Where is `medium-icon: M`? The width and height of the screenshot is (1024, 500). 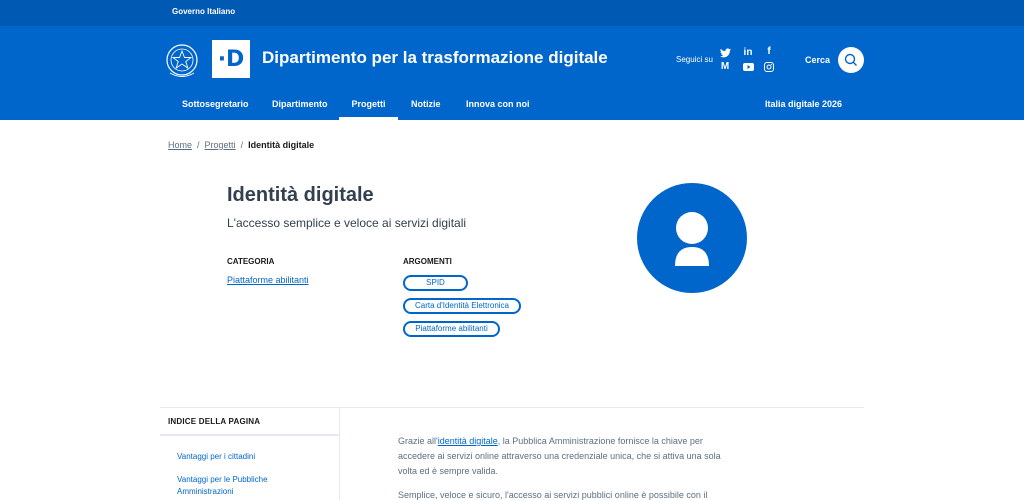
medium-icon: M is located at coordinates (725, 67).